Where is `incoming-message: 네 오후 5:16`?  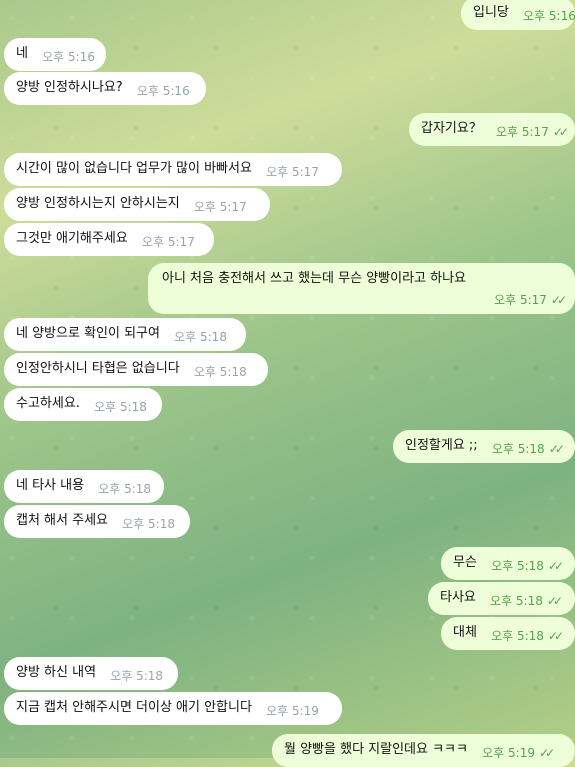
incoming-message: 네 오후 5:16 is located at coordinates (55, 54).